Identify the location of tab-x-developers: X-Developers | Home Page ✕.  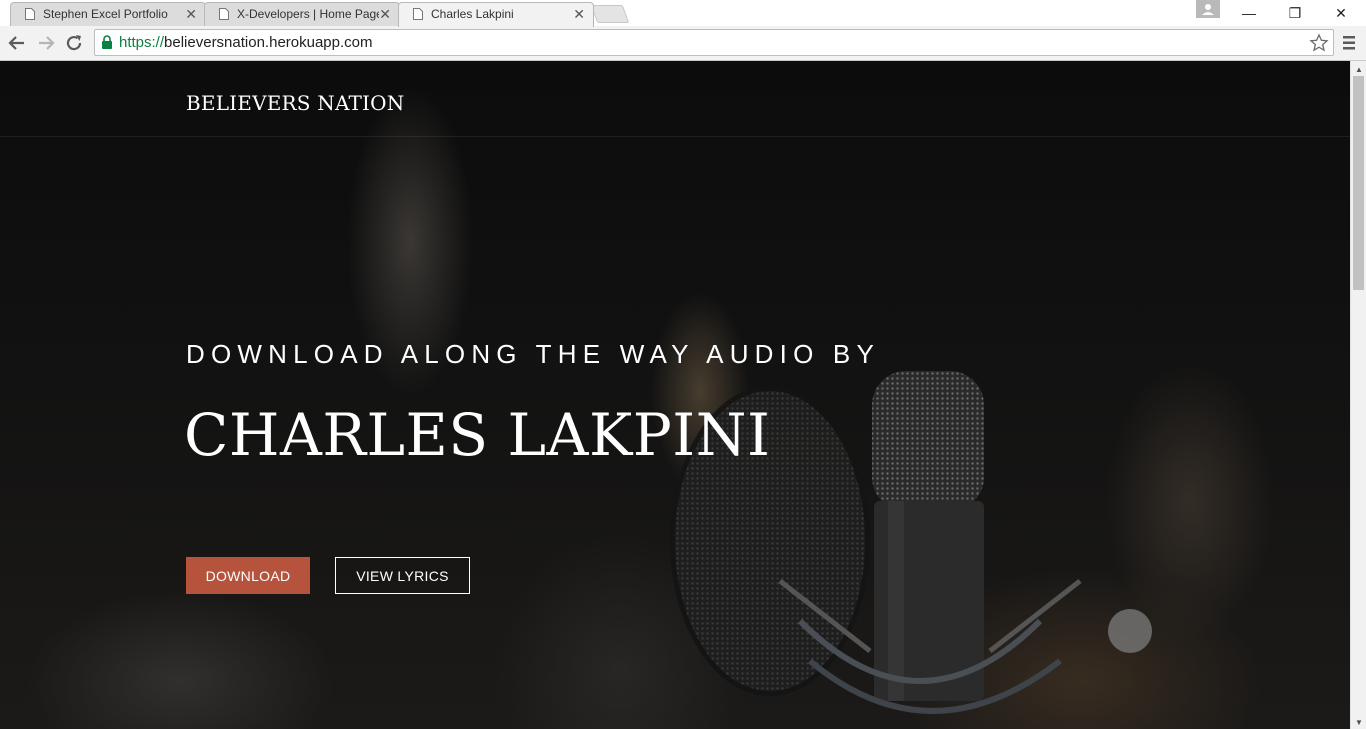
(302, 14).